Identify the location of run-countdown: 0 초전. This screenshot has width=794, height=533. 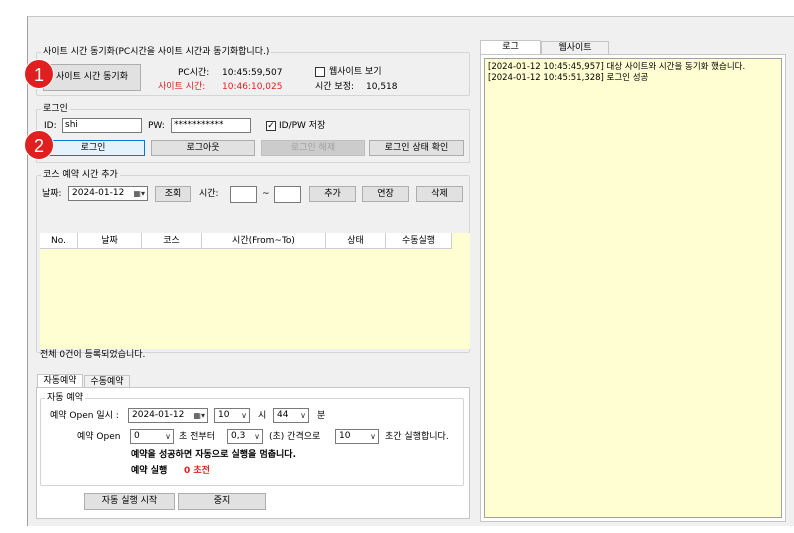
(197, 471).